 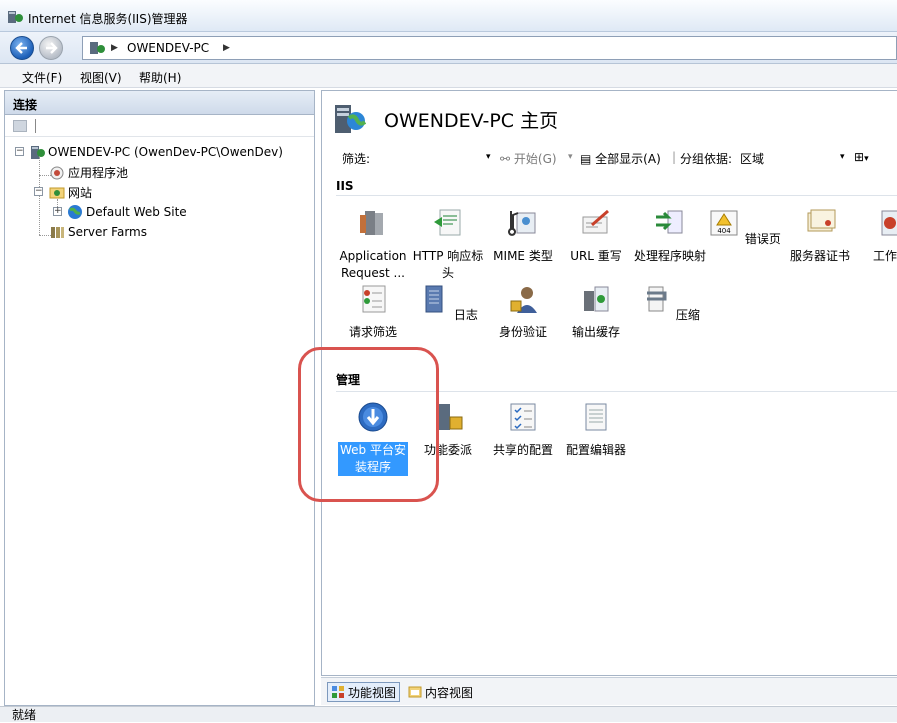 I want to click on tree-item-label: 网站, so click(x=80, y=192).